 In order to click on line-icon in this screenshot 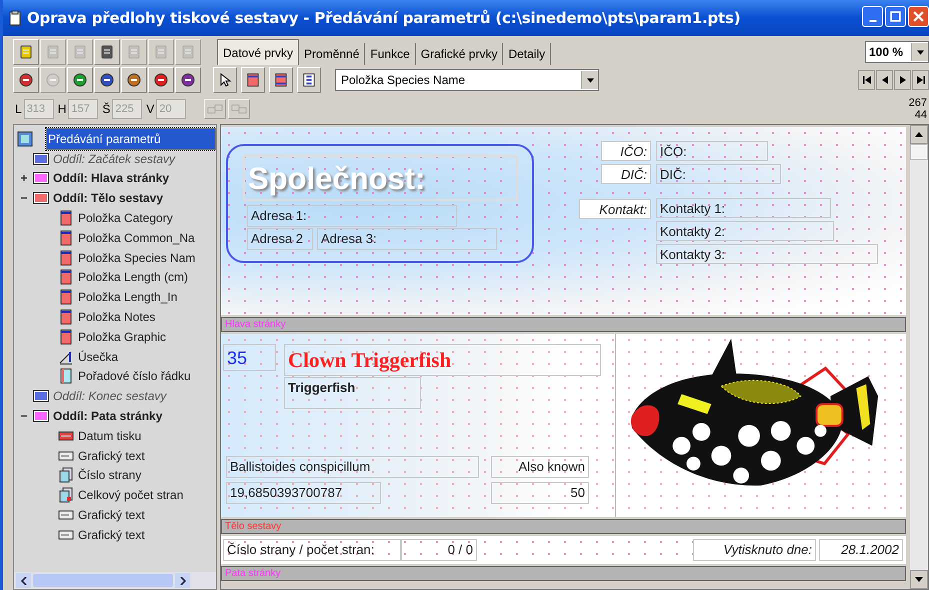, I will do `click(66, 356)`.